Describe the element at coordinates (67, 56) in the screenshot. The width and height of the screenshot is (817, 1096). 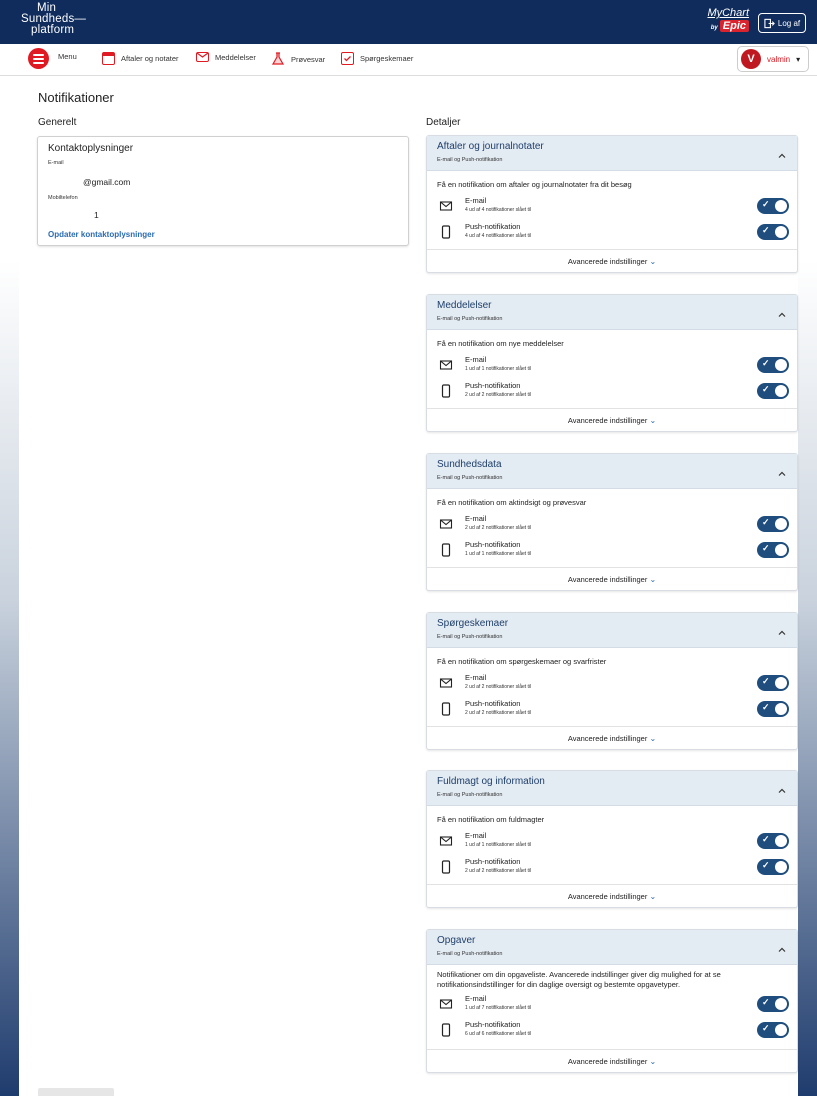
I see `menu-button: Menu` at that location.